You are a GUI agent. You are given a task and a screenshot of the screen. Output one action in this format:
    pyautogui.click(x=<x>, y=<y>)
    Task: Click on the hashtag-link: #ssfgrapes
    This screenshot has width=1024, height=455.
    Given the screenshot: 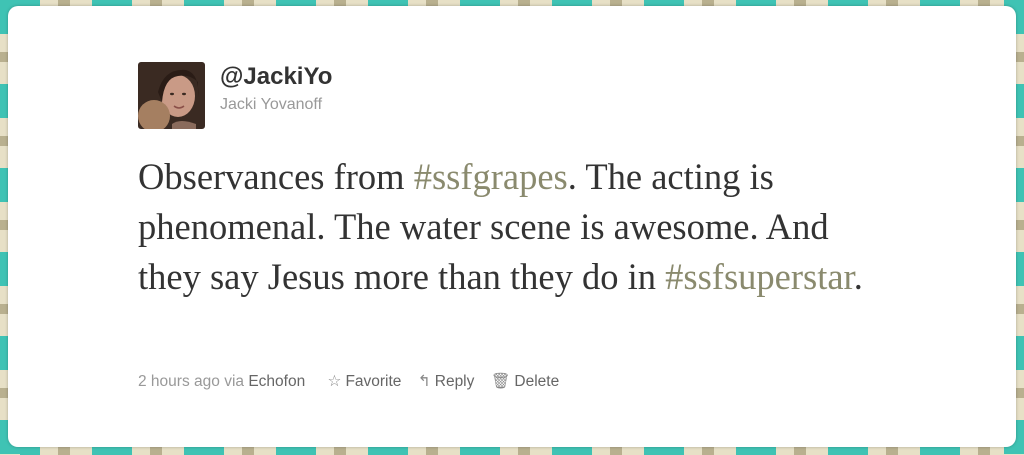 What is the action you would take?
    pyautogui.click(x=491, y=176)
    